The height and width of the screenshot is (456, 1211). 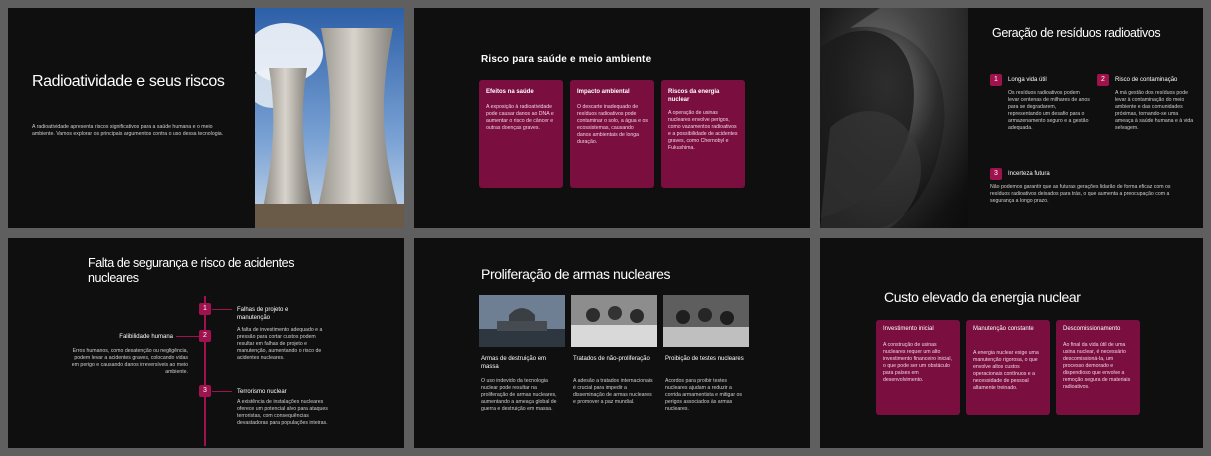 I want to click on item-title: Falibilidade humana, so click(x=146, y=337).